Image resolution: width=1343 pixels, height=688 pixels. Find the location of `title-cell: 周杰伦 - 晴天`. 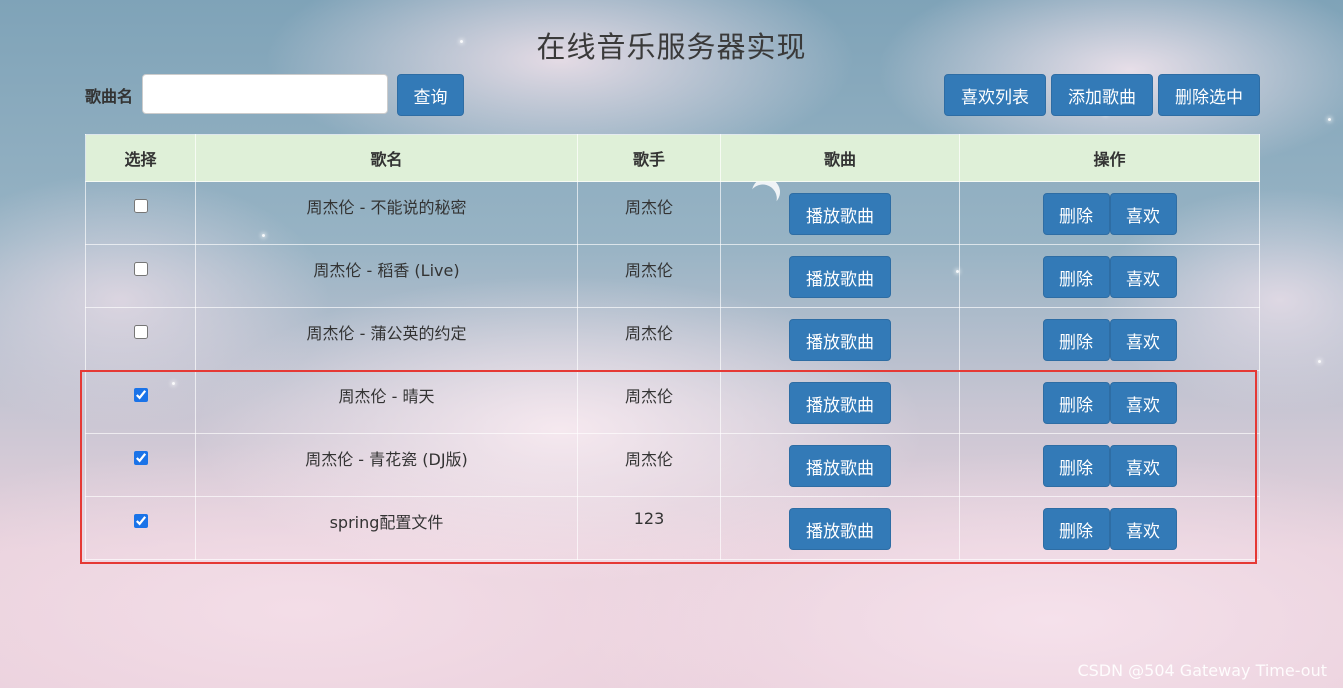

title-cell: 周杰伦 - 晴天 is located at coordinates (386, 402).